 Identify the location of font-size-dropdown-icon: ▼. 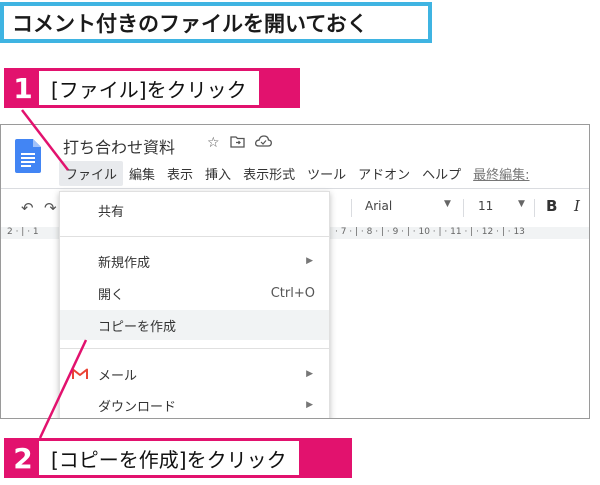
(521, 204).